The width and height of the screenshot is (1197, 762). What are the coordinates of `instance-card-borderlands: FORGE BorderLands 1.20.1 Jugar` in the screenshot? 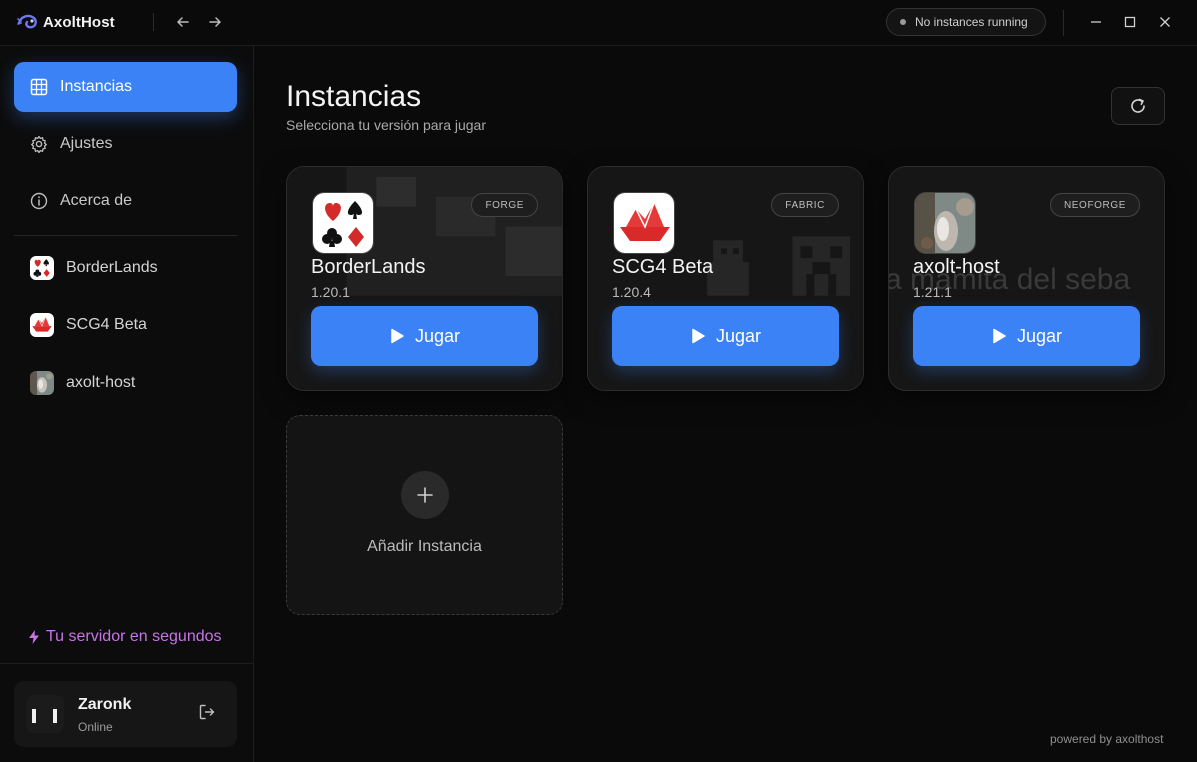 It's located at (424, 278).